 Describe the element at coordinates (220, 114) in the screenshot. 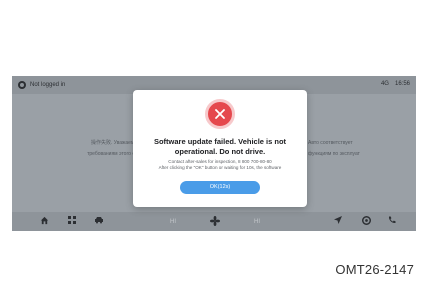

I see `close-icon` at that location.